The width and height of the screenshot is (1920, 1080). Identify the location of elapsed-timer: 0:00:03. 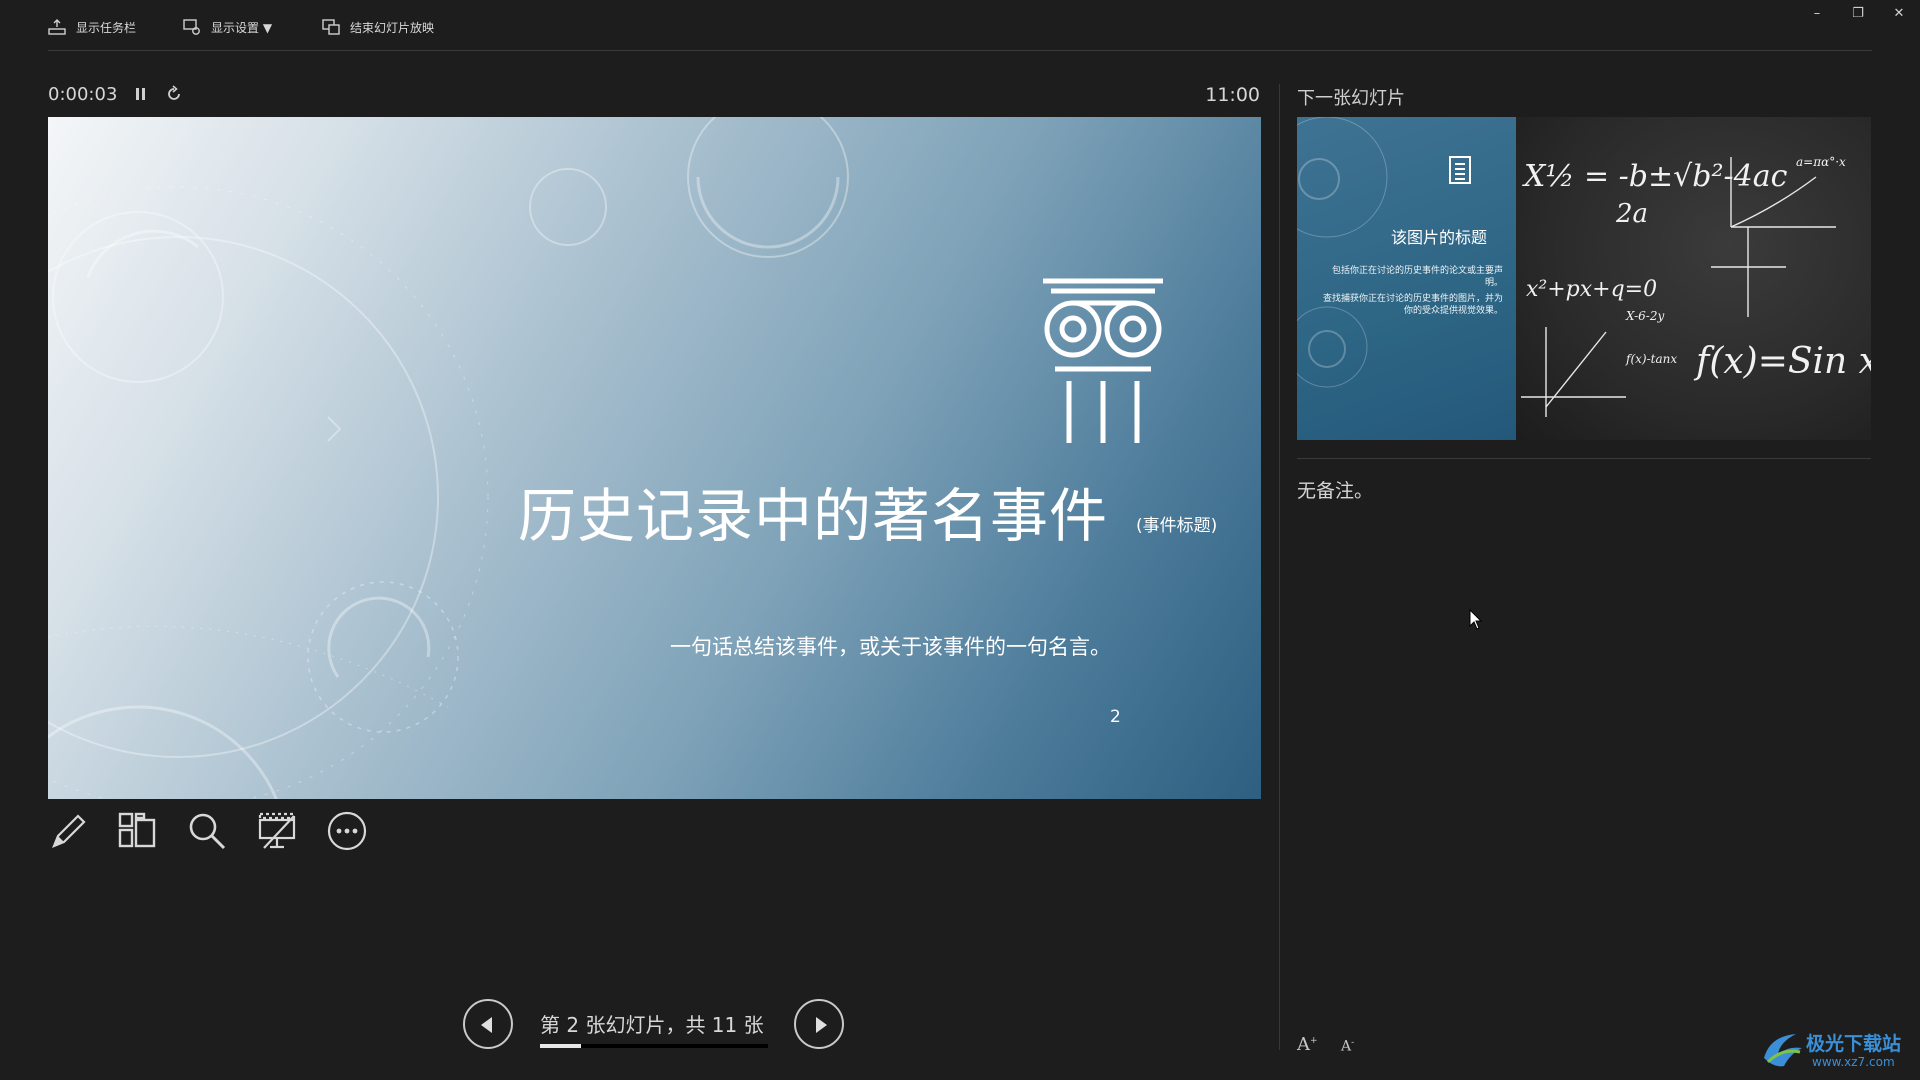
(83, 94).